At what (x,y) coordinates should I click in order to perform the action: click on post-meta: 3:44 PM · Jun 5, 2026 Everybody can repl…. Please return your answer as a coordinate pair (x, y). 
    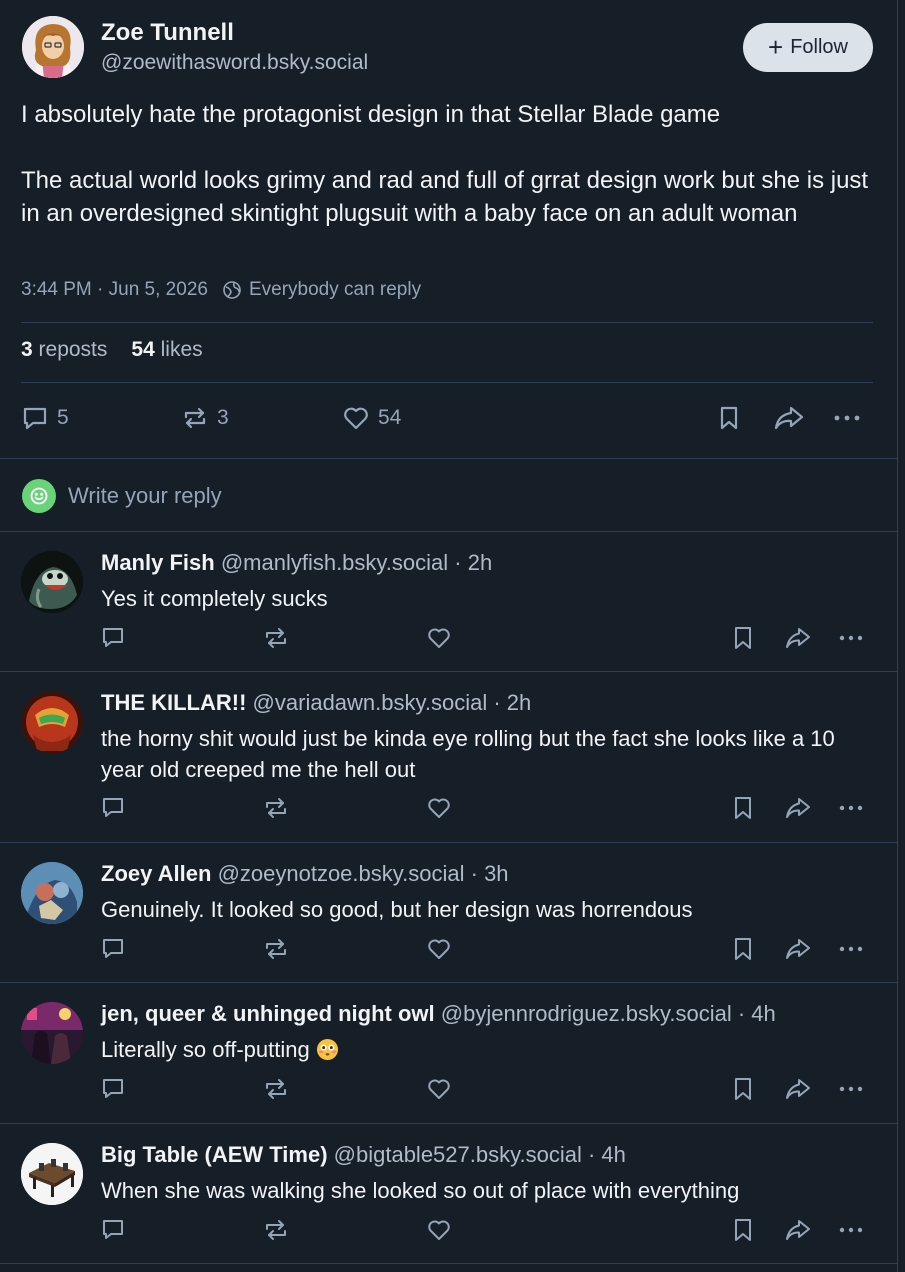
    Looking at the image, I should click on (221, 290).